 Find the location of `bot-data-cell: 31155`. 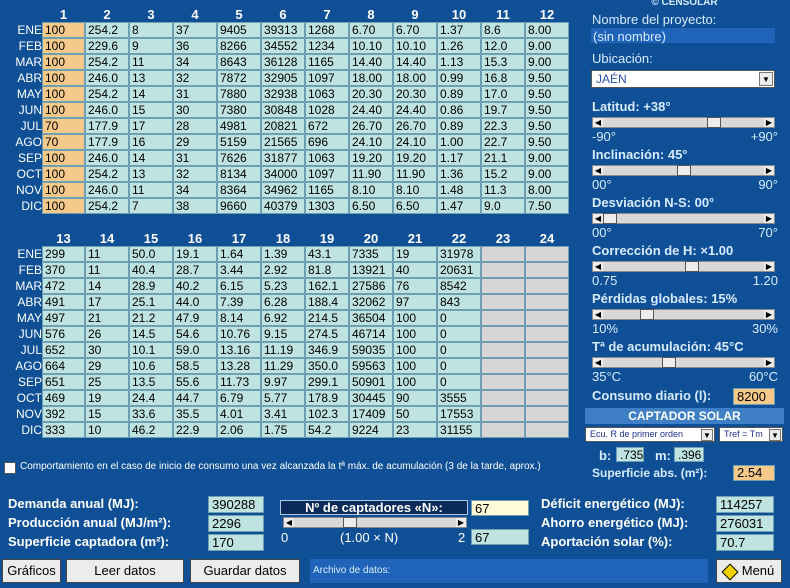

bot-data-cell: 31155 is located at coordinates (459, 430).